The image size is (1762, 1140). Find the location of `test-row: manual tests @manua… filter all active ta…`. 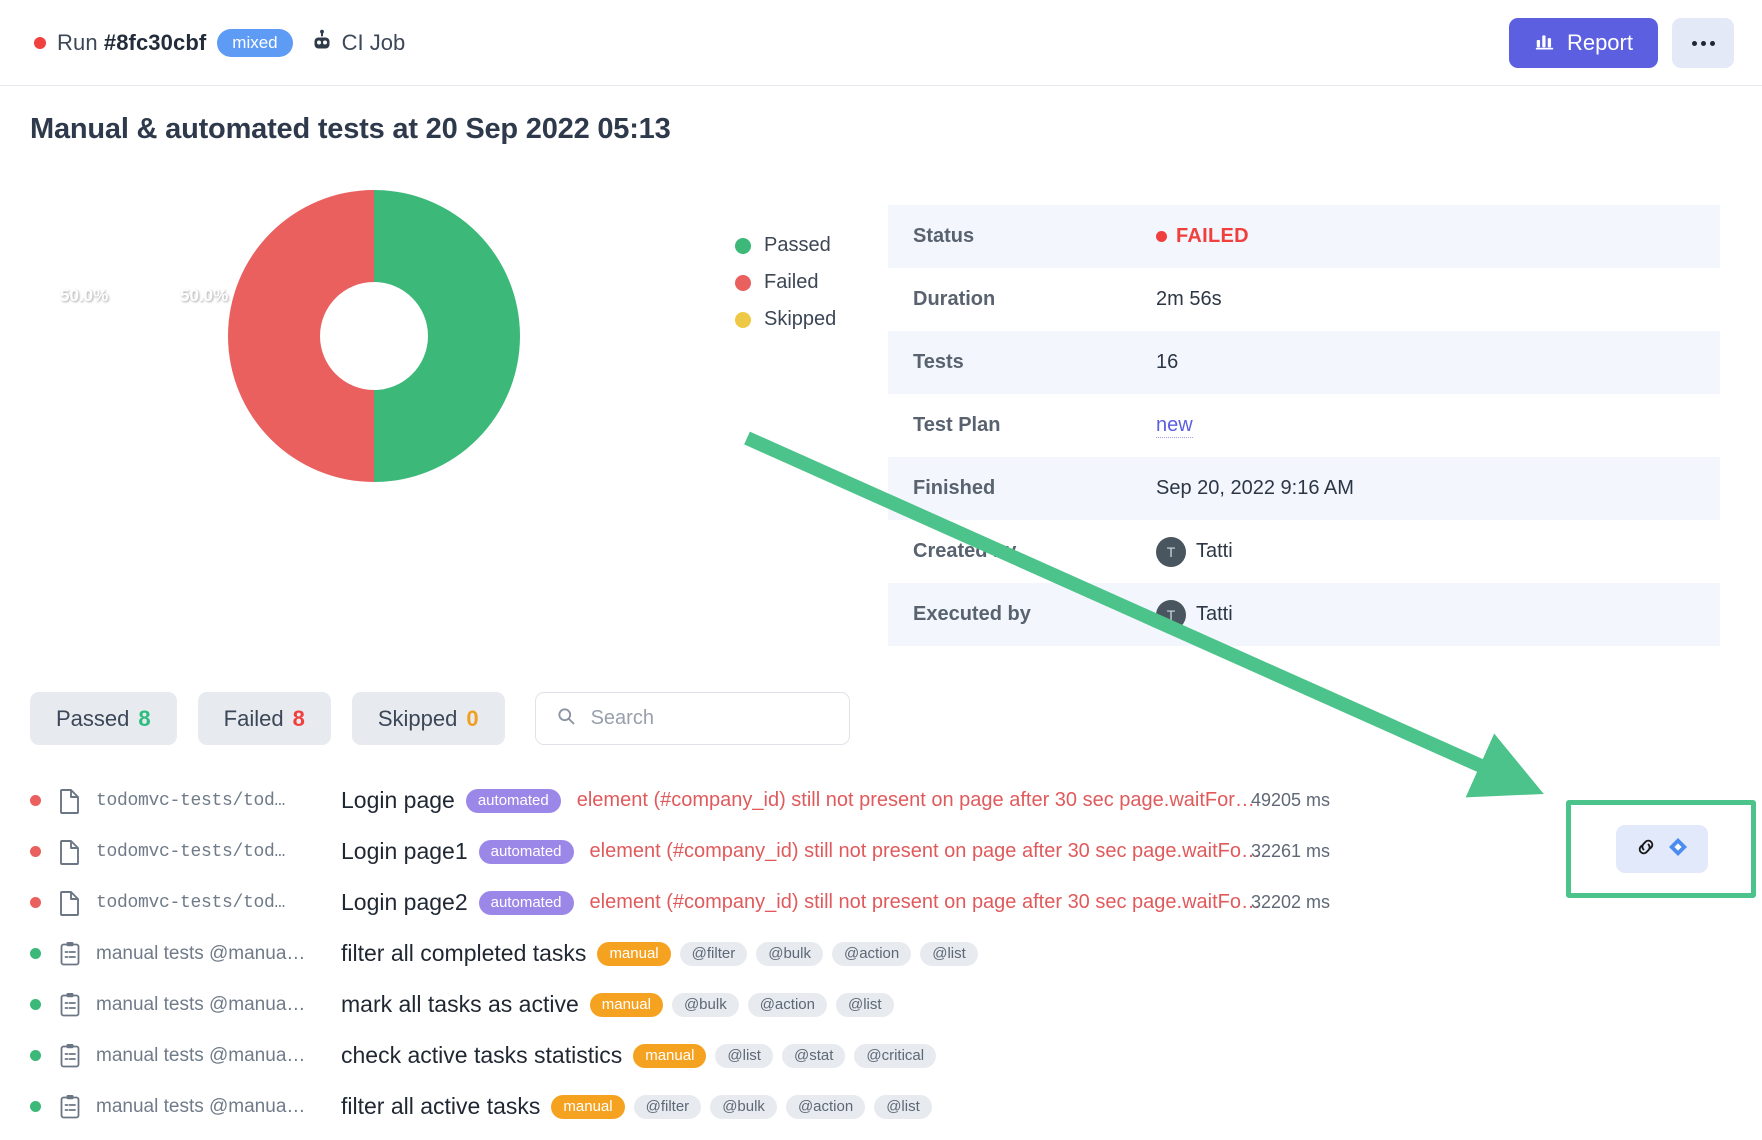

test-row: manual tests @manua… filter all active ta… is located at coordinates (880, 1106).